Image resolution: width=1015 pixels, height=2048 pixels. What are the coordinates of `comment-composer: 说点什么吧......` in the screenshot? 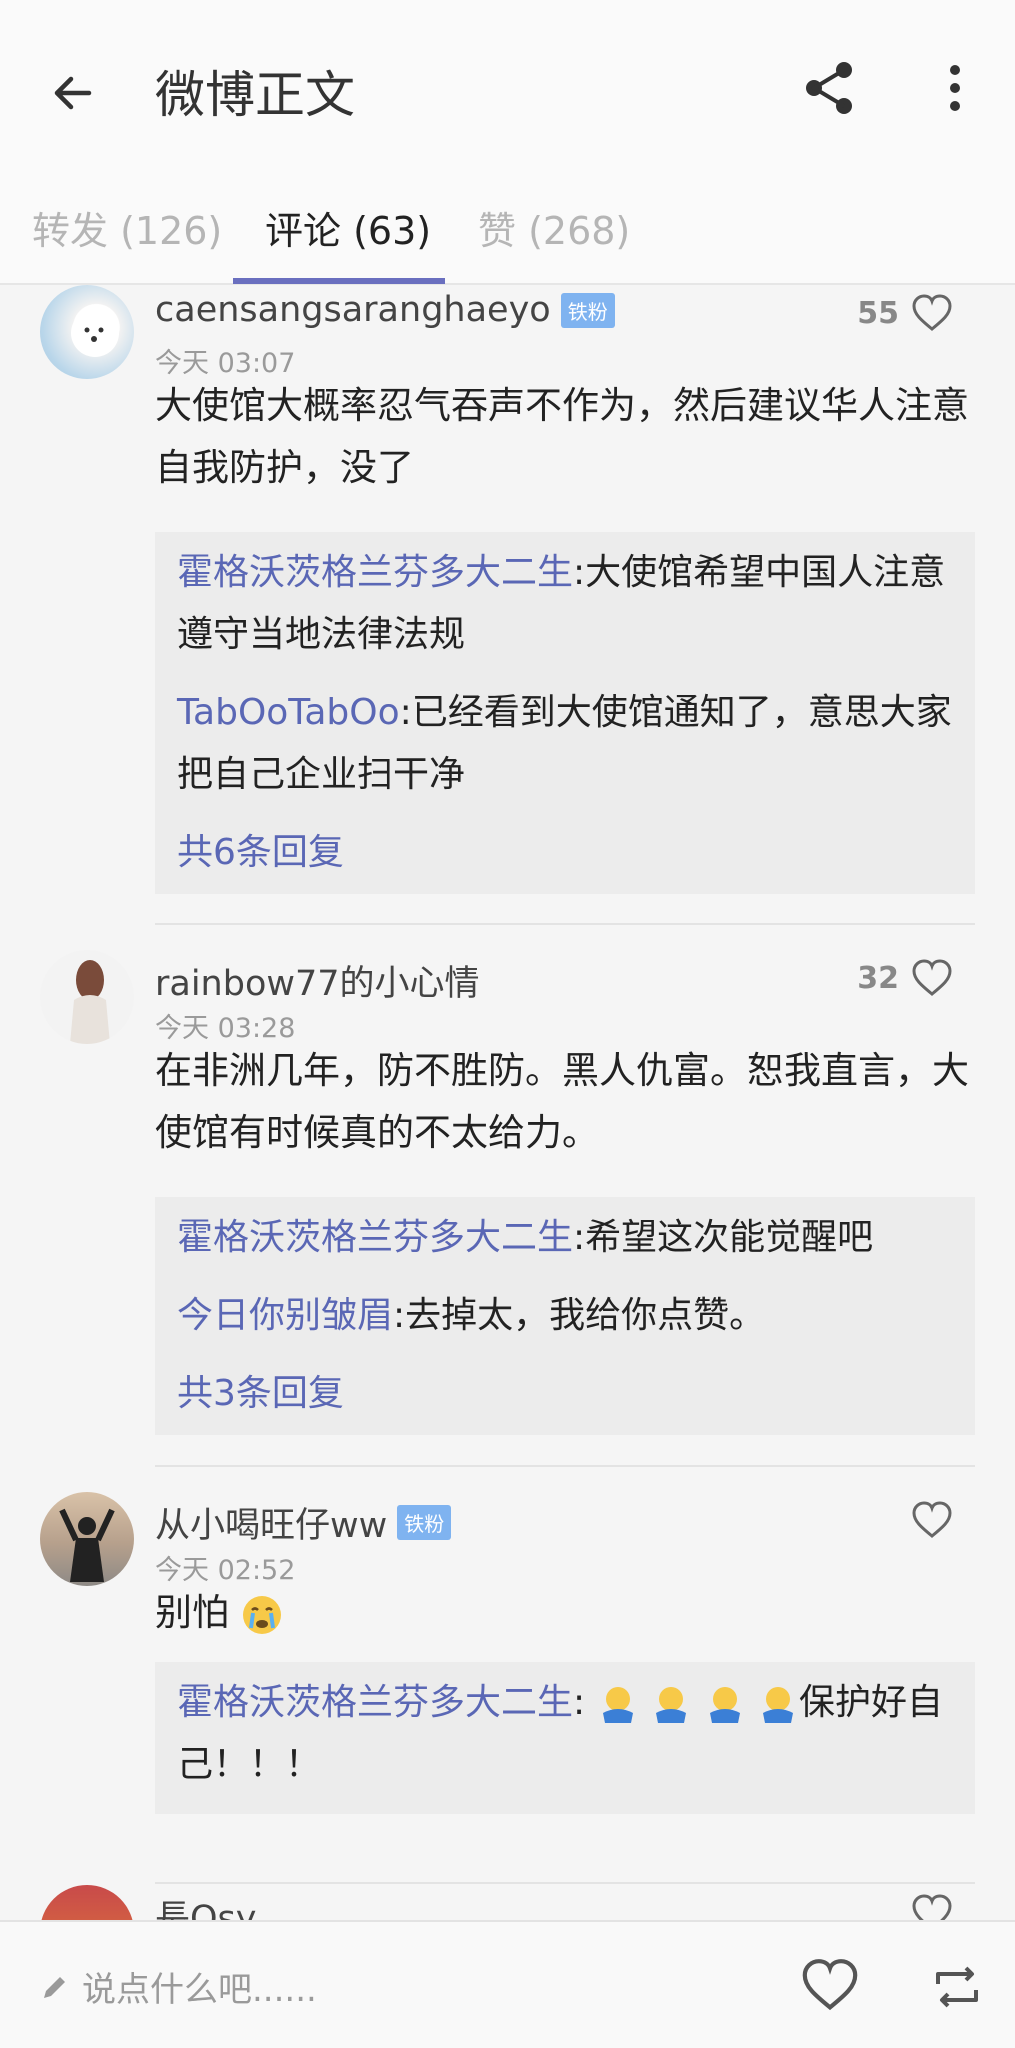 It's located at (178, 1986).